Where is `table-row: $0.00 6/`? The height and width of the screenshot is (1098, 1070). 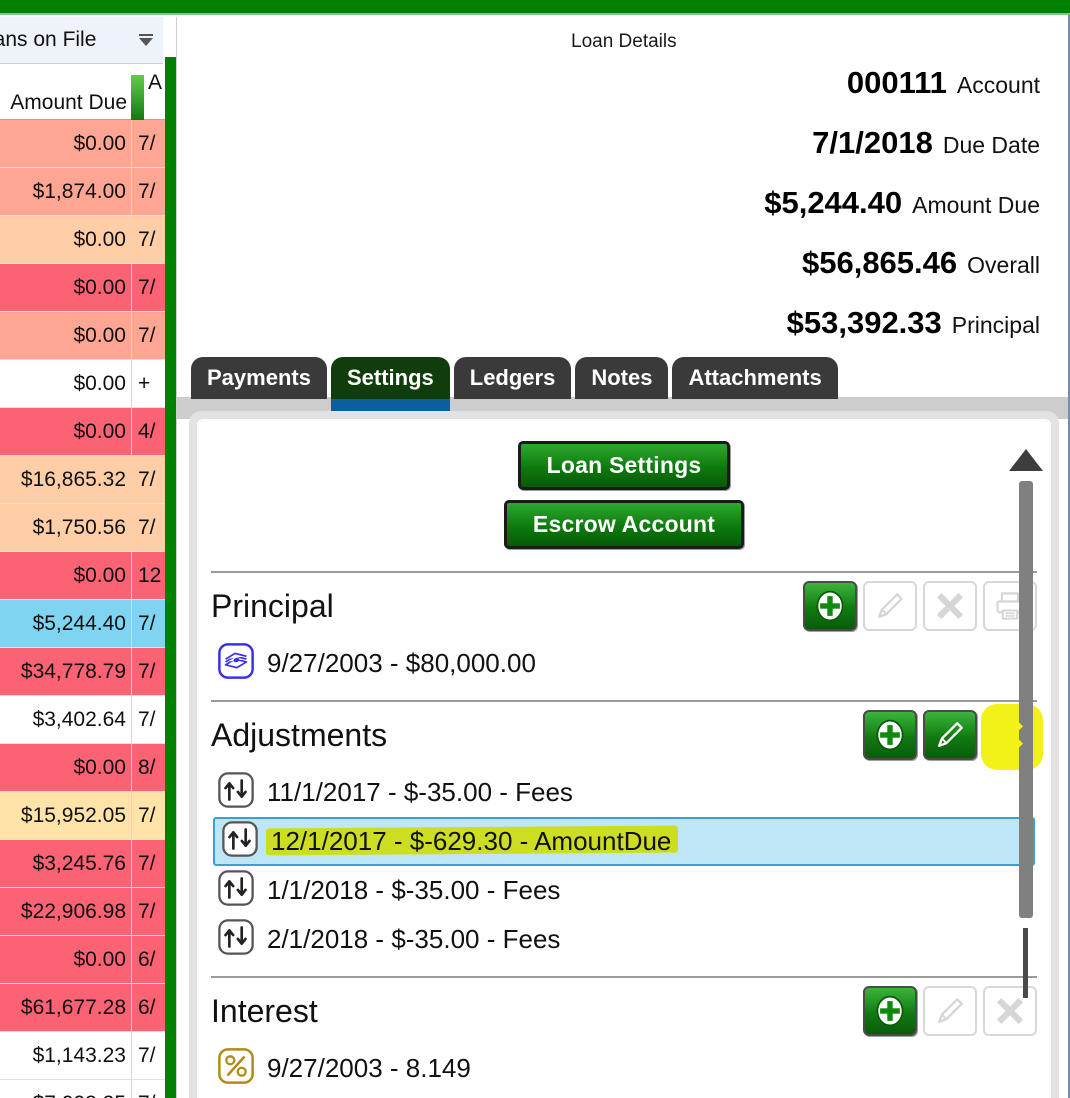
table-row: $0.00 6/ is located at coordinates (88, 960).